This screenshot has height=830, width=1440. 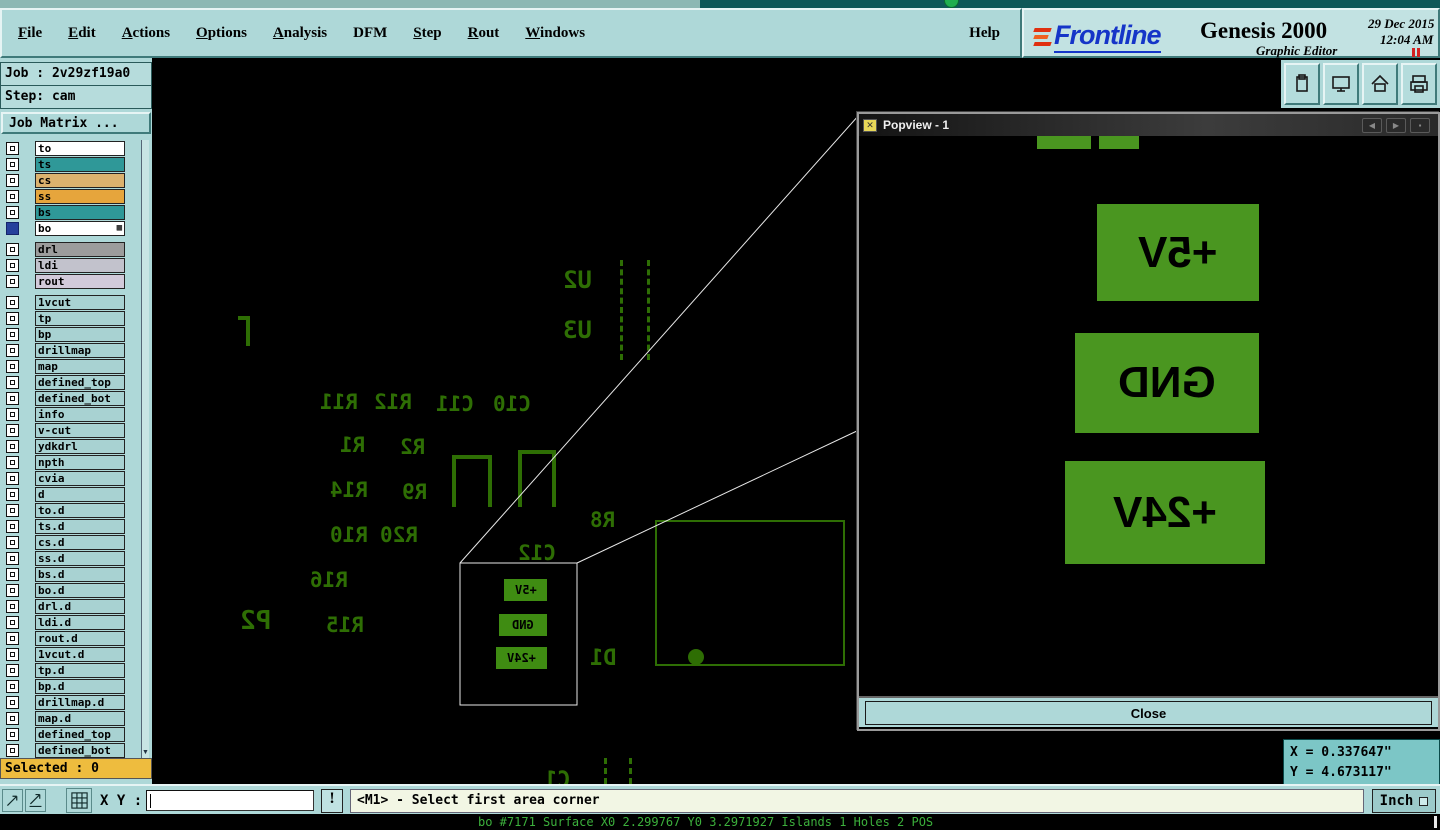 What do you see at coordinates (80, 281) in the screenshot?
I see `layer-label: rout` at bounding box center [80, 281].